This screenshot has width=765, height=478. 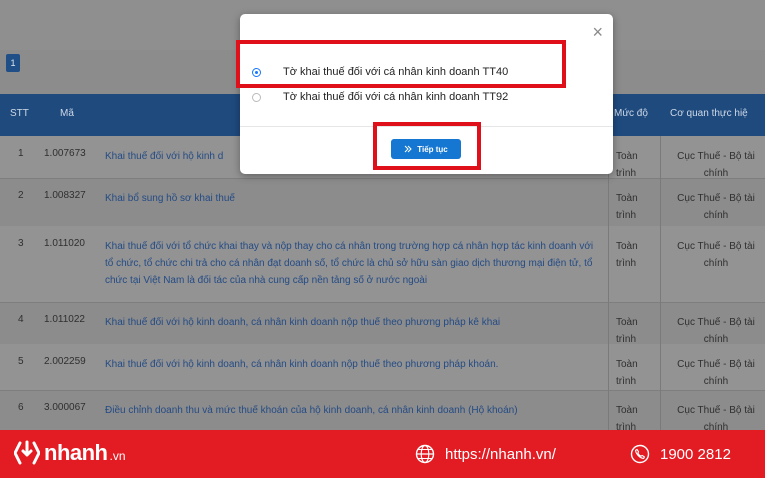 What do you see at coordinates (64, 319) in the screenshot?
I see `cell-ma: 1.011022` at bounding box center [64, 319].